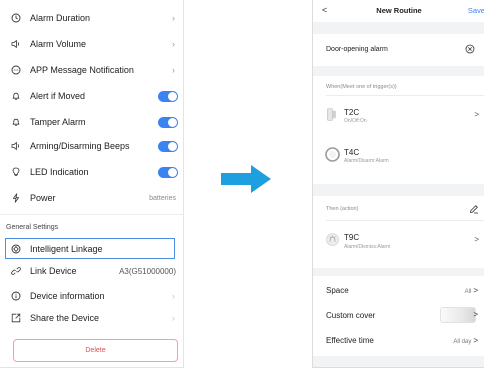 Image resolution: width=484 pixels, height=368 pixels. Describe the element at coordinates (67, 296) in the screenshot. I see `settings-row-label: Device information` at that location.